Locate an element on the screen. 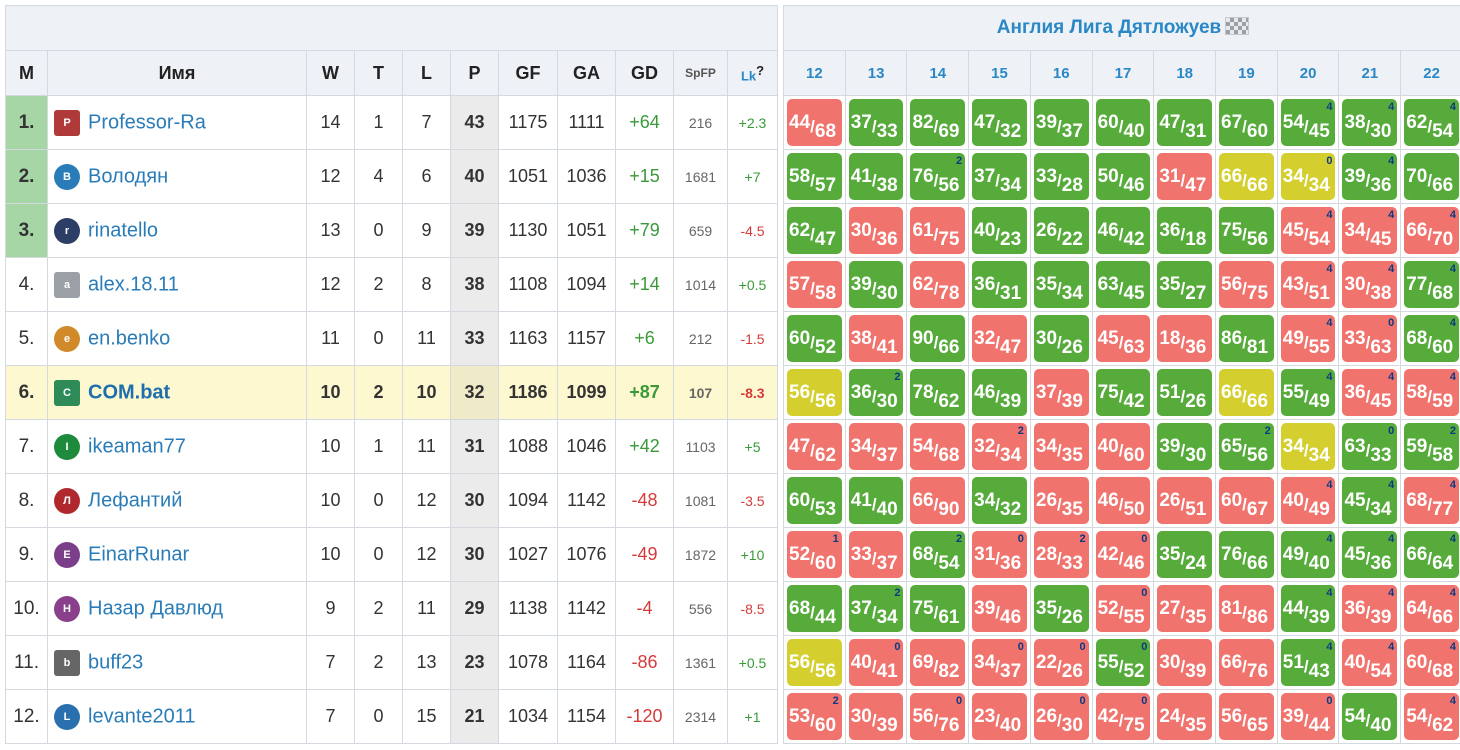 Image resolution: width=1460 pixels, height=750 pixels. match-result: 78/62 is located at coordinates (938, 392).